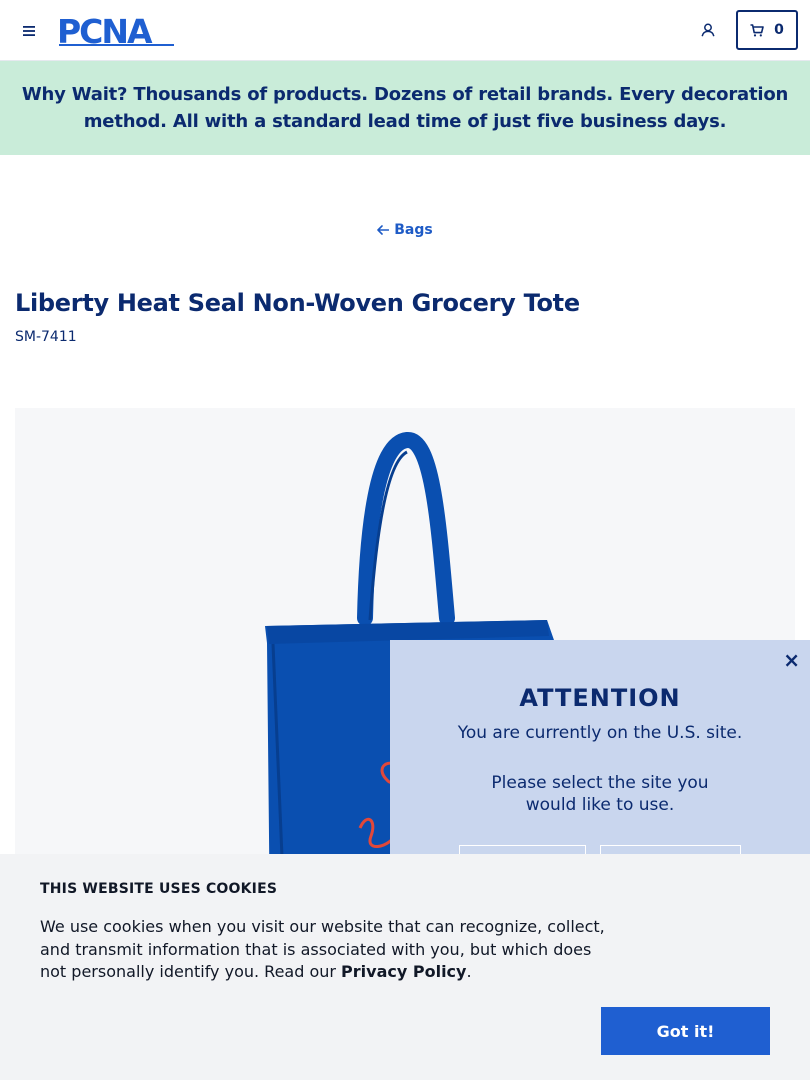 The height and width of the screenshot is (1080, 810). I want to click on account-button, so click(708, 30).